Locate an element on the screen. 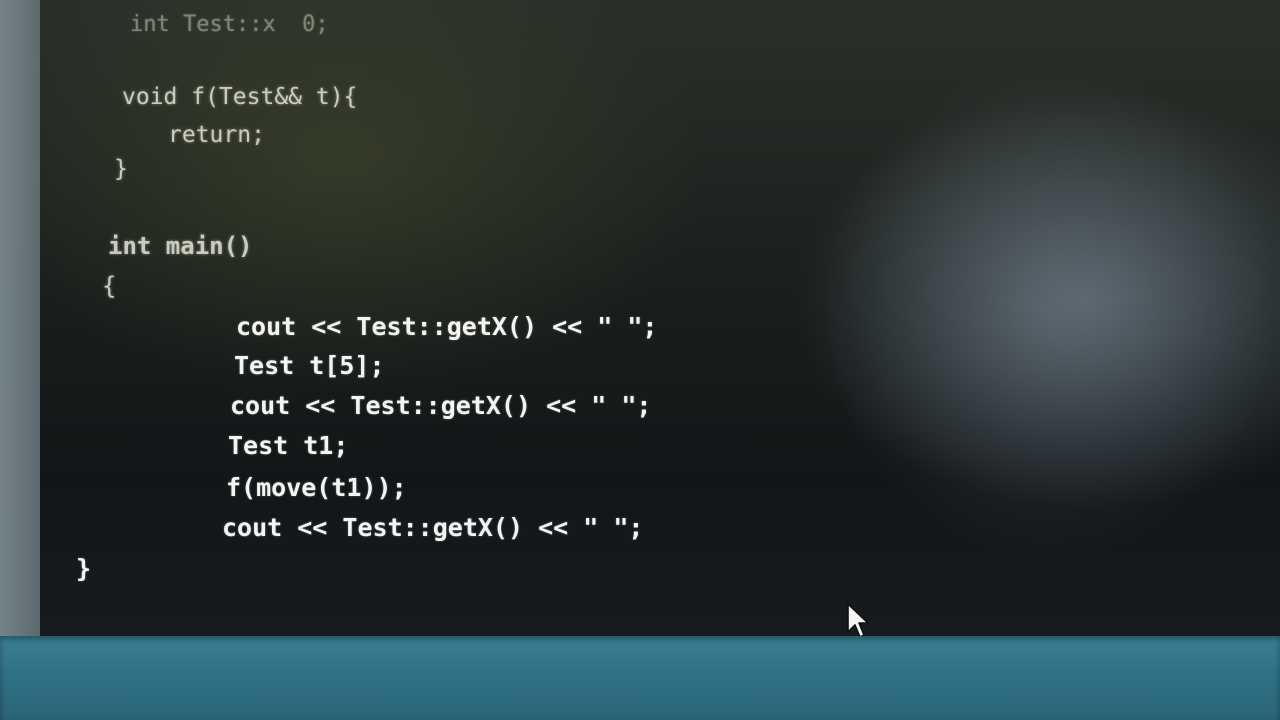  code-line-8: Test t[5]; is located at coordinates (309, 365).